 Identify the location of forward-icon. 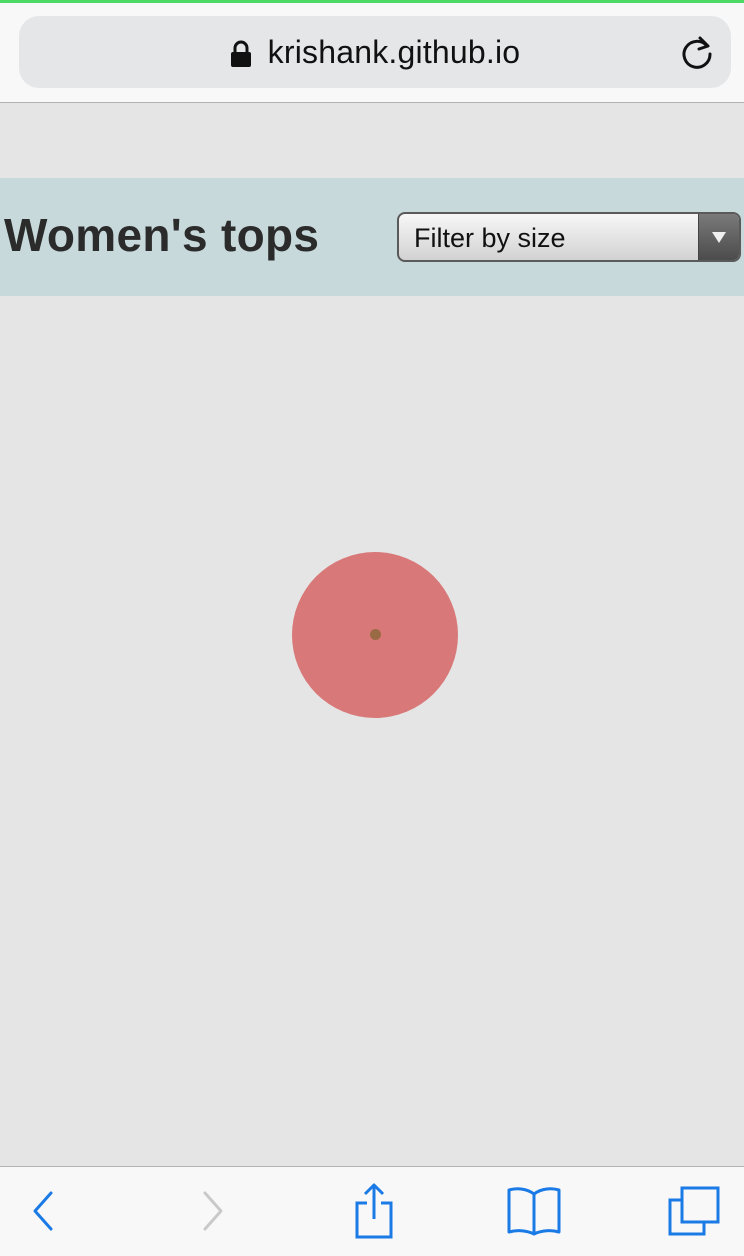
(212, 1211).